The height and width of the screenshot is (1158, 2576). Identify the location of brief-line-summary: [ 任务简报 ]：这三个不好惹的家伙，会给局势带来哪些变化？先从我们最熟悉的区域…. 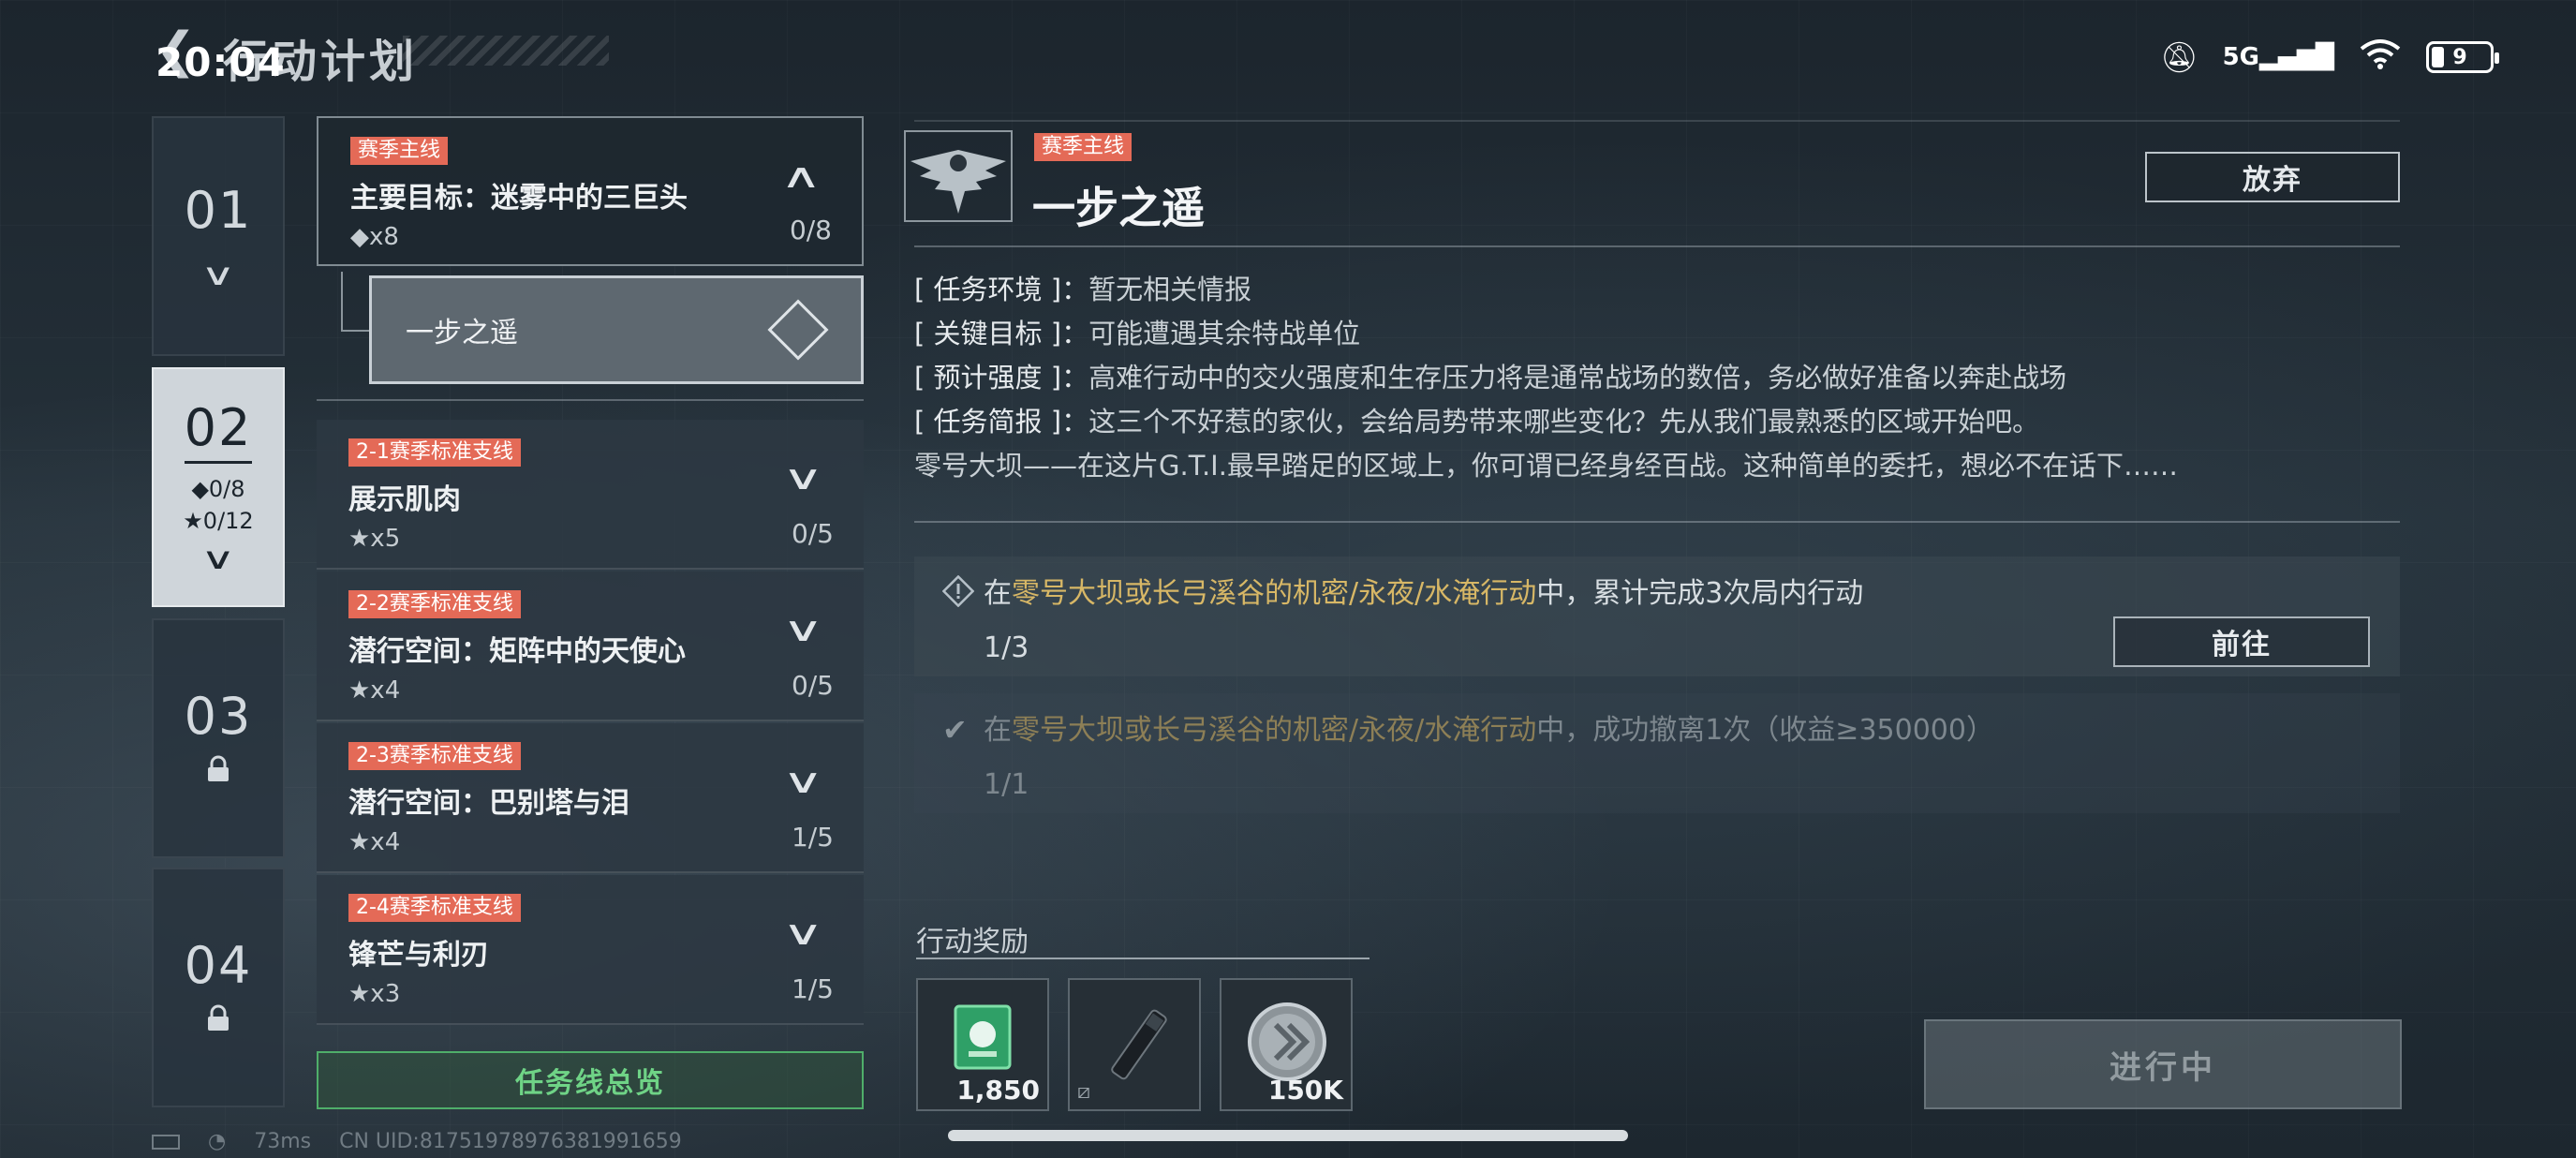
(1546, 422).